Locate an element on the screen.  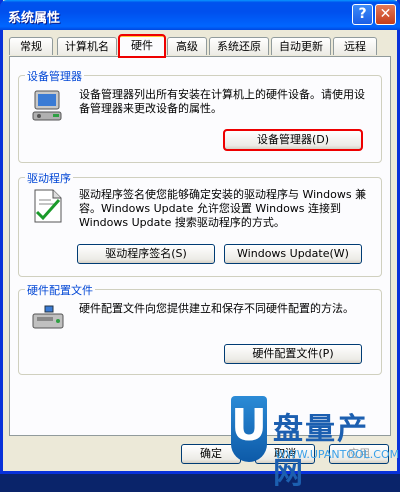
hardware-profiles-button: 硬件配置文件(P) is located at coordinates (293, 354).